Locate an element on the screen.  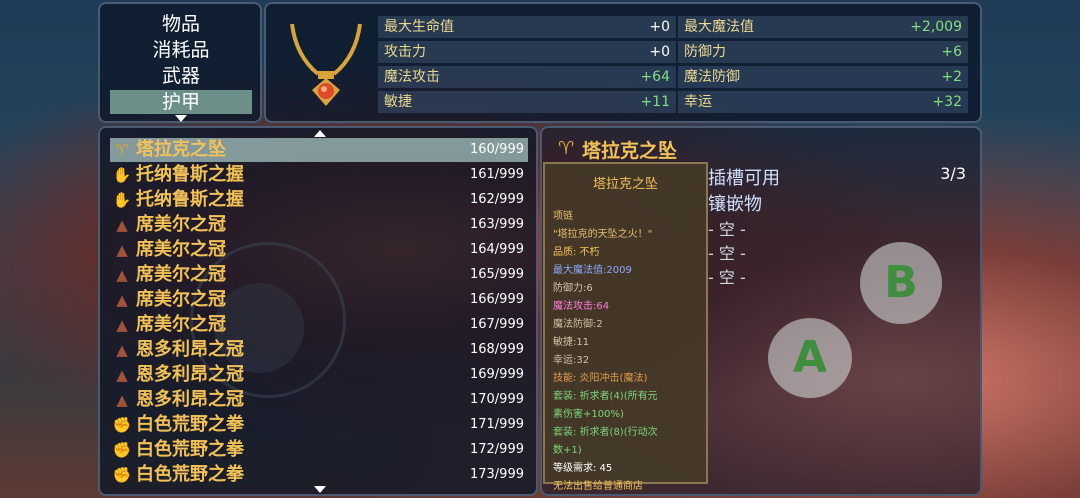
list-item: ✊ 白色荒野之拳 171/999 is located at coordinates (319, 425).